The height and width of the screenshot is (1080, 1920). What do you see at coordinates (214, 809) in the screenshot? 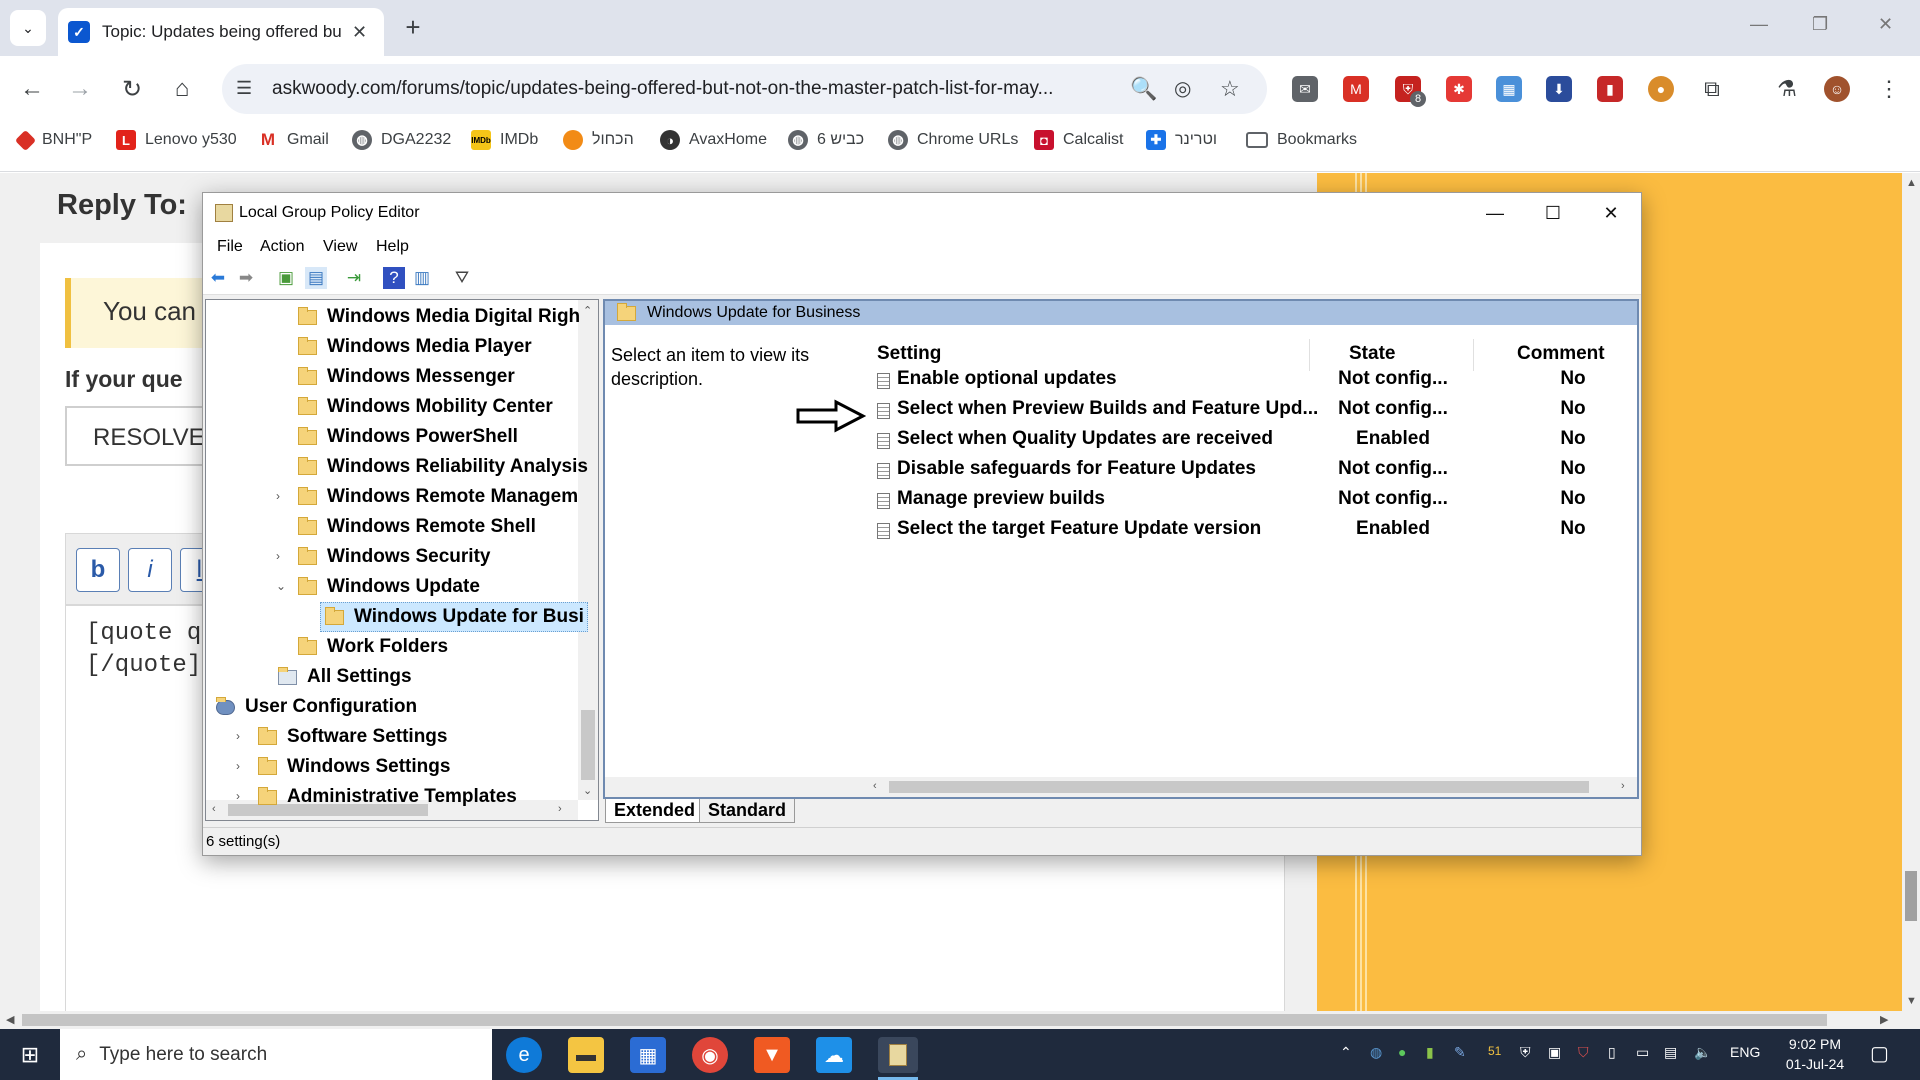
I see `scroll-left-icon: ‹` at bounding box center [214, 809].